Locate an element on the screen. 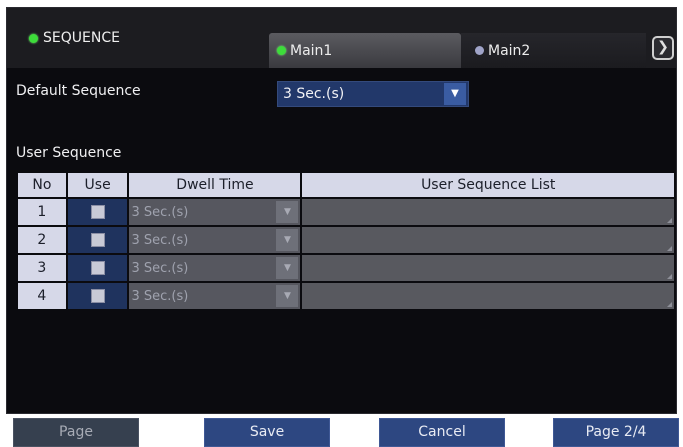 This screenshot has width=683, height=447. active-dot-icon is located at coordinates (281, 50).